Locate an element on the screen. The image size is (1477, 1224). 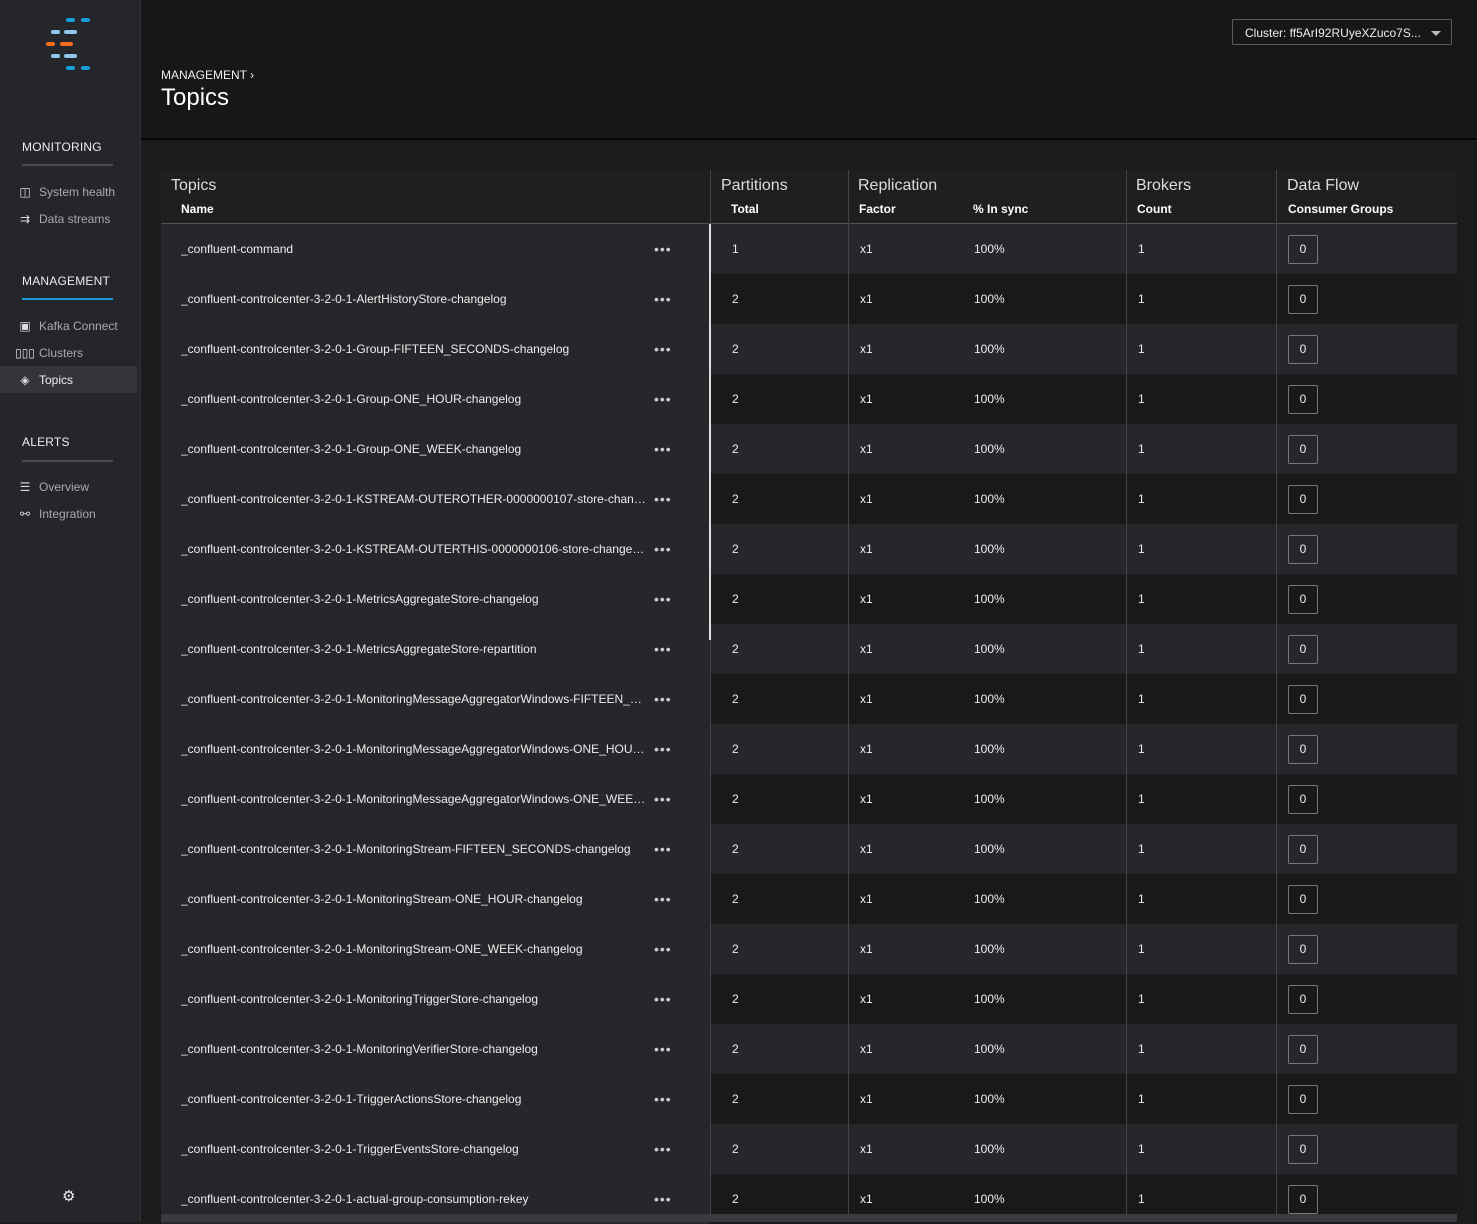
sidebar-item-topics: ◈ Topics is located at coordinates (68, 379).